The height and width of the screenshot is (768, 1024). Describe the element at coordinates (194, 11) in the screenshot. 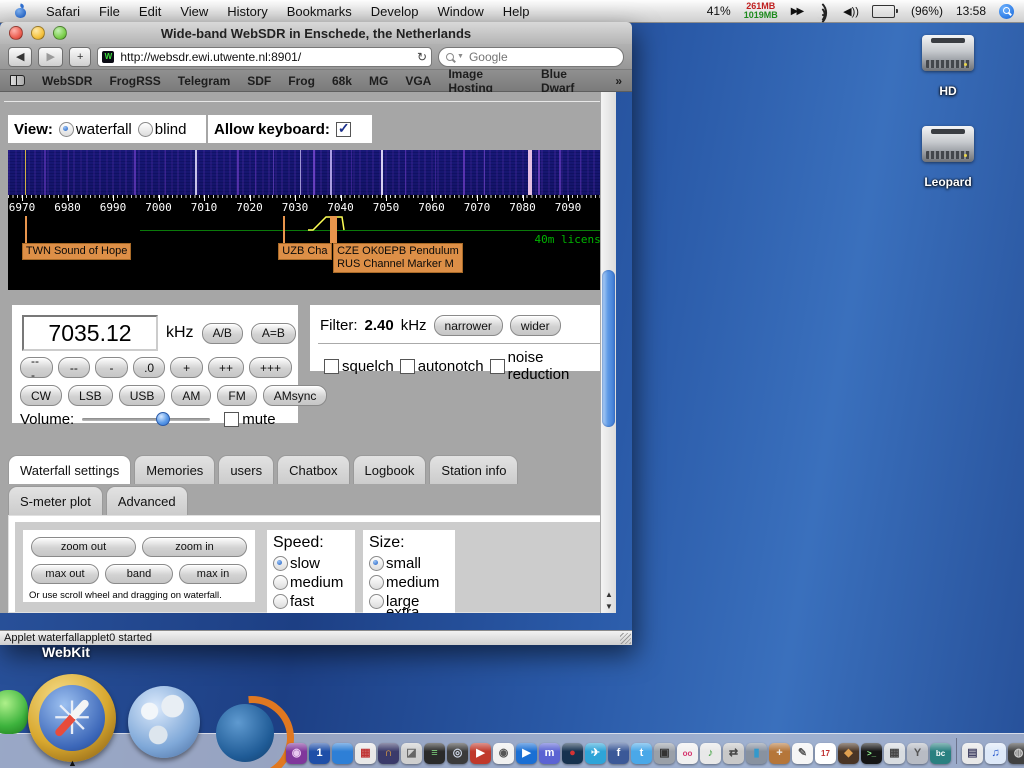

I see `menu-item-view: View` at that location.